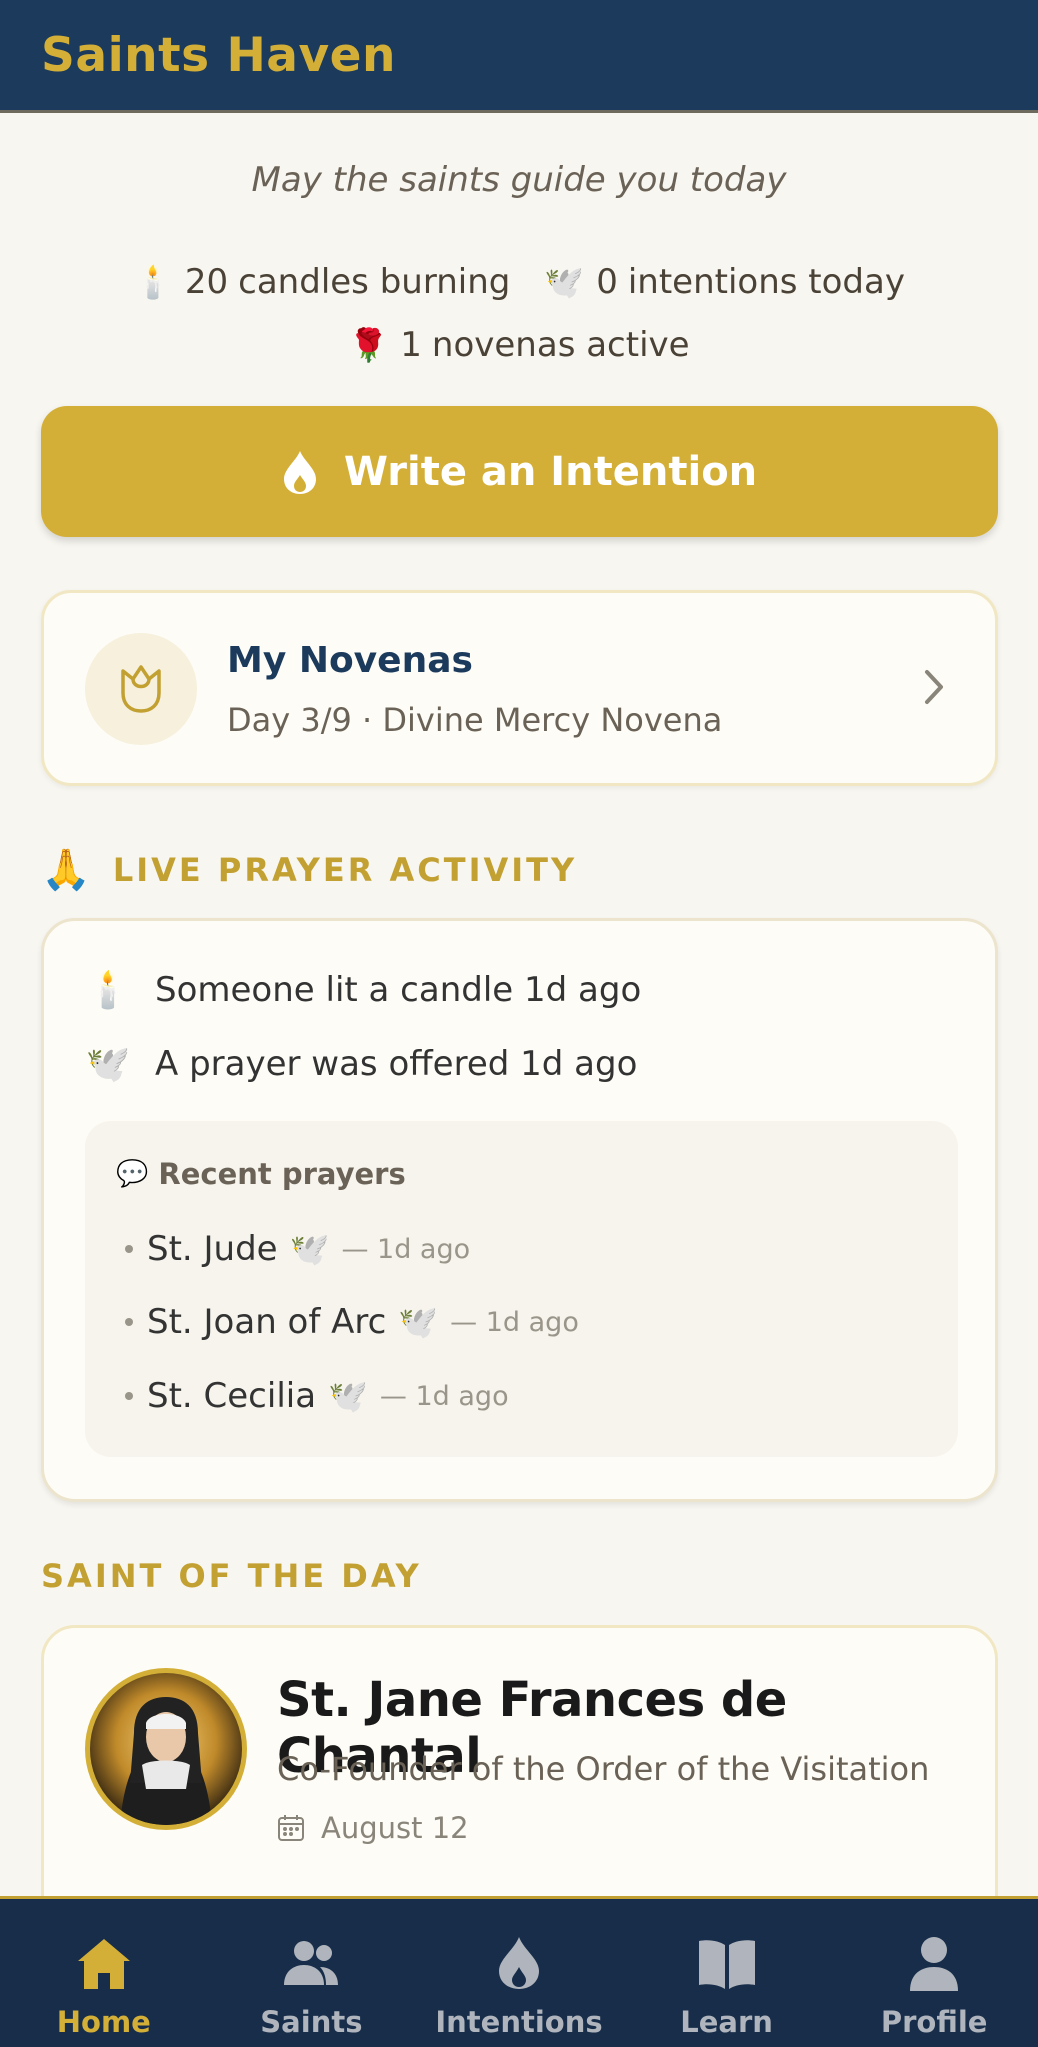 The height and width of the screenshot is (2047, 1038). What do you see at coordinates (103, 1964) in the screenshot?
I see `home-icon` at bounding box center [103, 1964].